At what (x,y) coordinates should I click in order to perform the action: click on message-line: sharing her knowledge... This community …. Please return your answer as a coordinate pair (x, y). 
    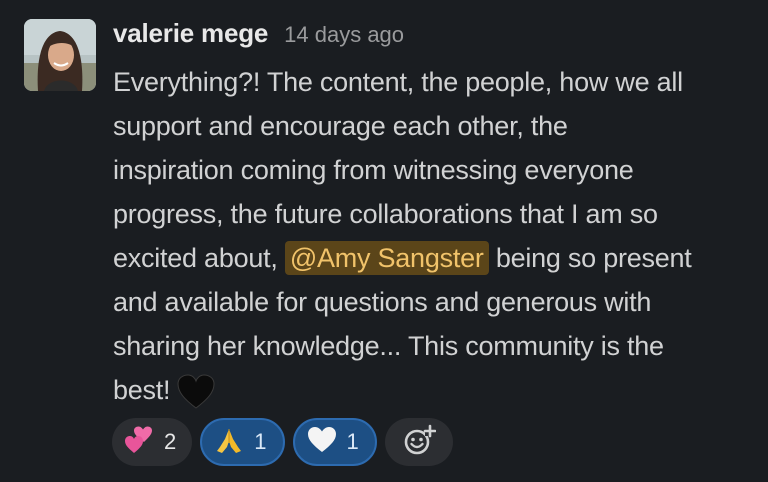
    Looking at the image, I should click on (388, 346).